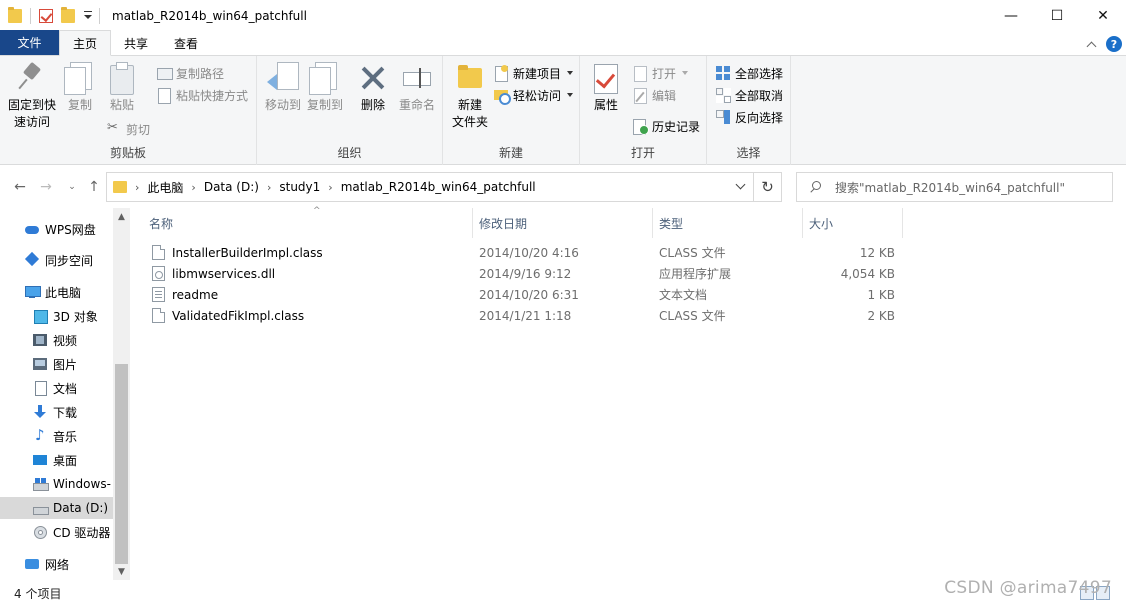  Describe the element at coordinates (56, 436) in the screenshot. I see `nav-item-music: 音乐` at that location.